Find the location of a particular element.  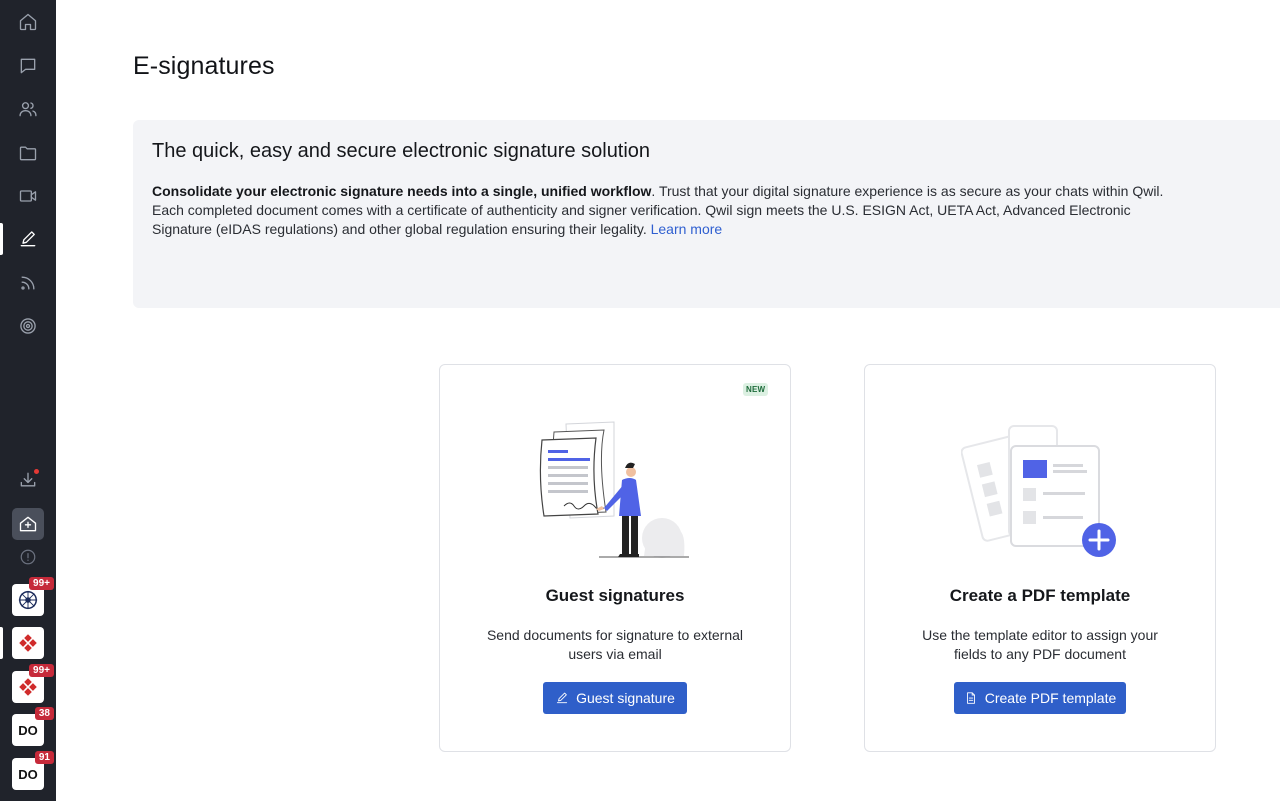

sidebar-item-goals is located at coordinates (28, 326).